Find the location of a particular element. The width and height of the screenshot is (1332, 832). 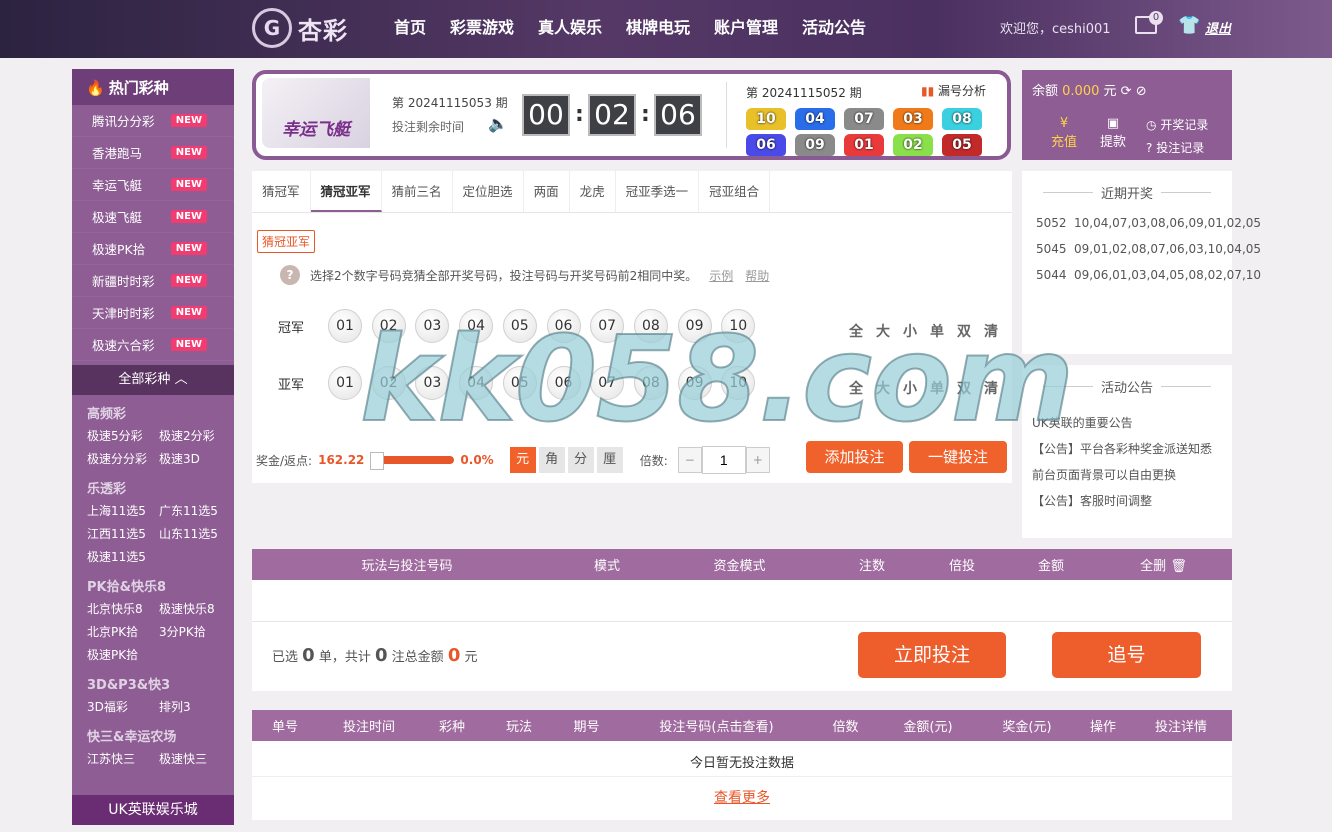

sidebar-hot-item: 腾讯分分彩 NEW is located at coordinates (153, 121).